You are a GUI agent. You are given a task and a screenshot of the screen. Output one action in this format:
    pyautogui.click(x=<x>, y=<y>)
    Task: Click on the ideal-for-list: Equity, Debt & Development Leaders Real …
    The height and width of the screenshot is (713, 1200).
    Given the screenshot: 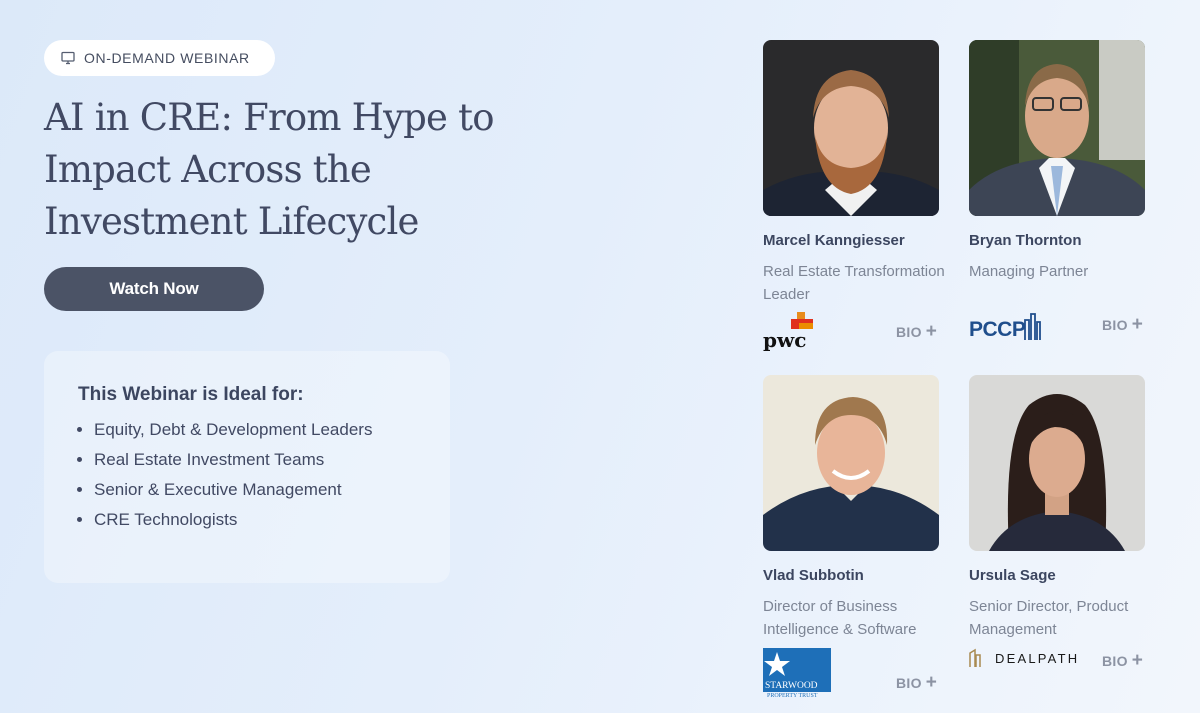 What is the action you would take?
    pyautogui.click(x=264, y=475)
    